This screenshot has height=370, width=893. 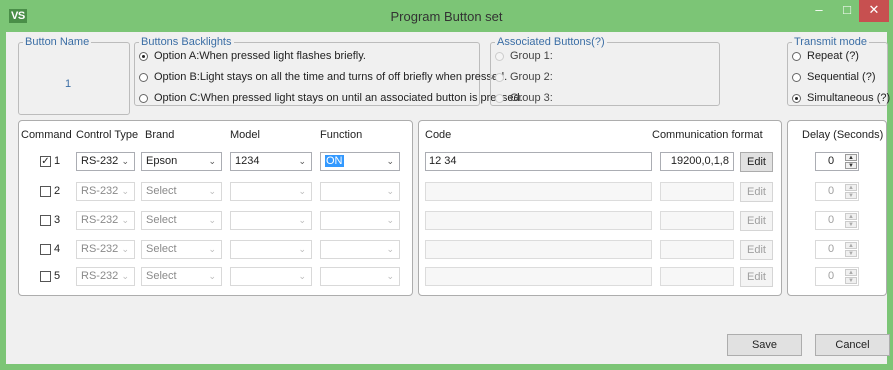 I want to click on row-1-edit-button: Edit, so click(x=756, y=162).